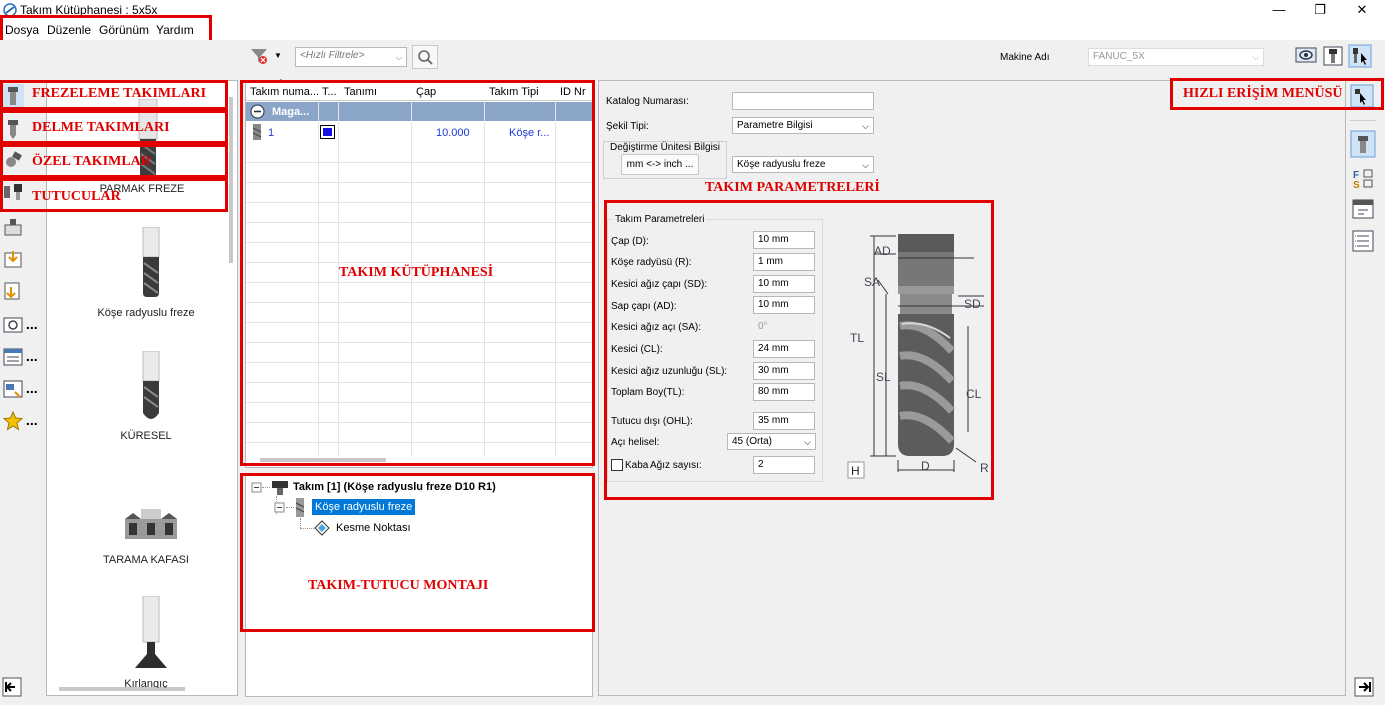 The height and width of the screenshot is (705, 1385). What do you see at coordinates (351, 57) in the screenshot?
I see `quick-filter-input: <Hızlı Filtrele> ⌵` at bounding box center [351, 57].